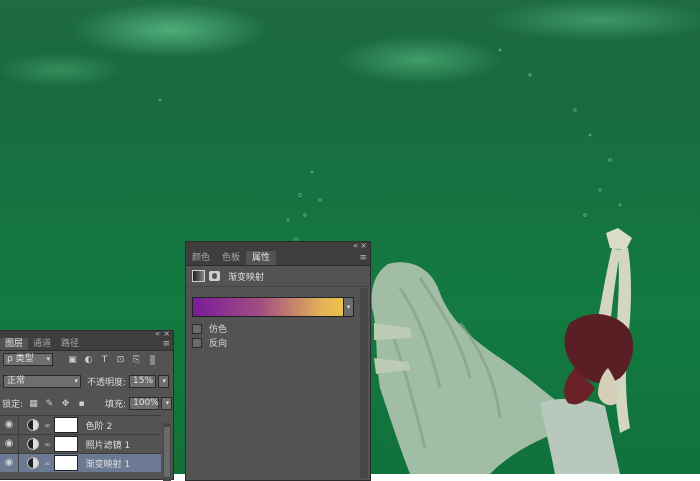 This screenshot has height=481, width=700. Describe the element at coordinates (278, 276) in the screenshot. I see `properties-header: 渐变映射` at that location.